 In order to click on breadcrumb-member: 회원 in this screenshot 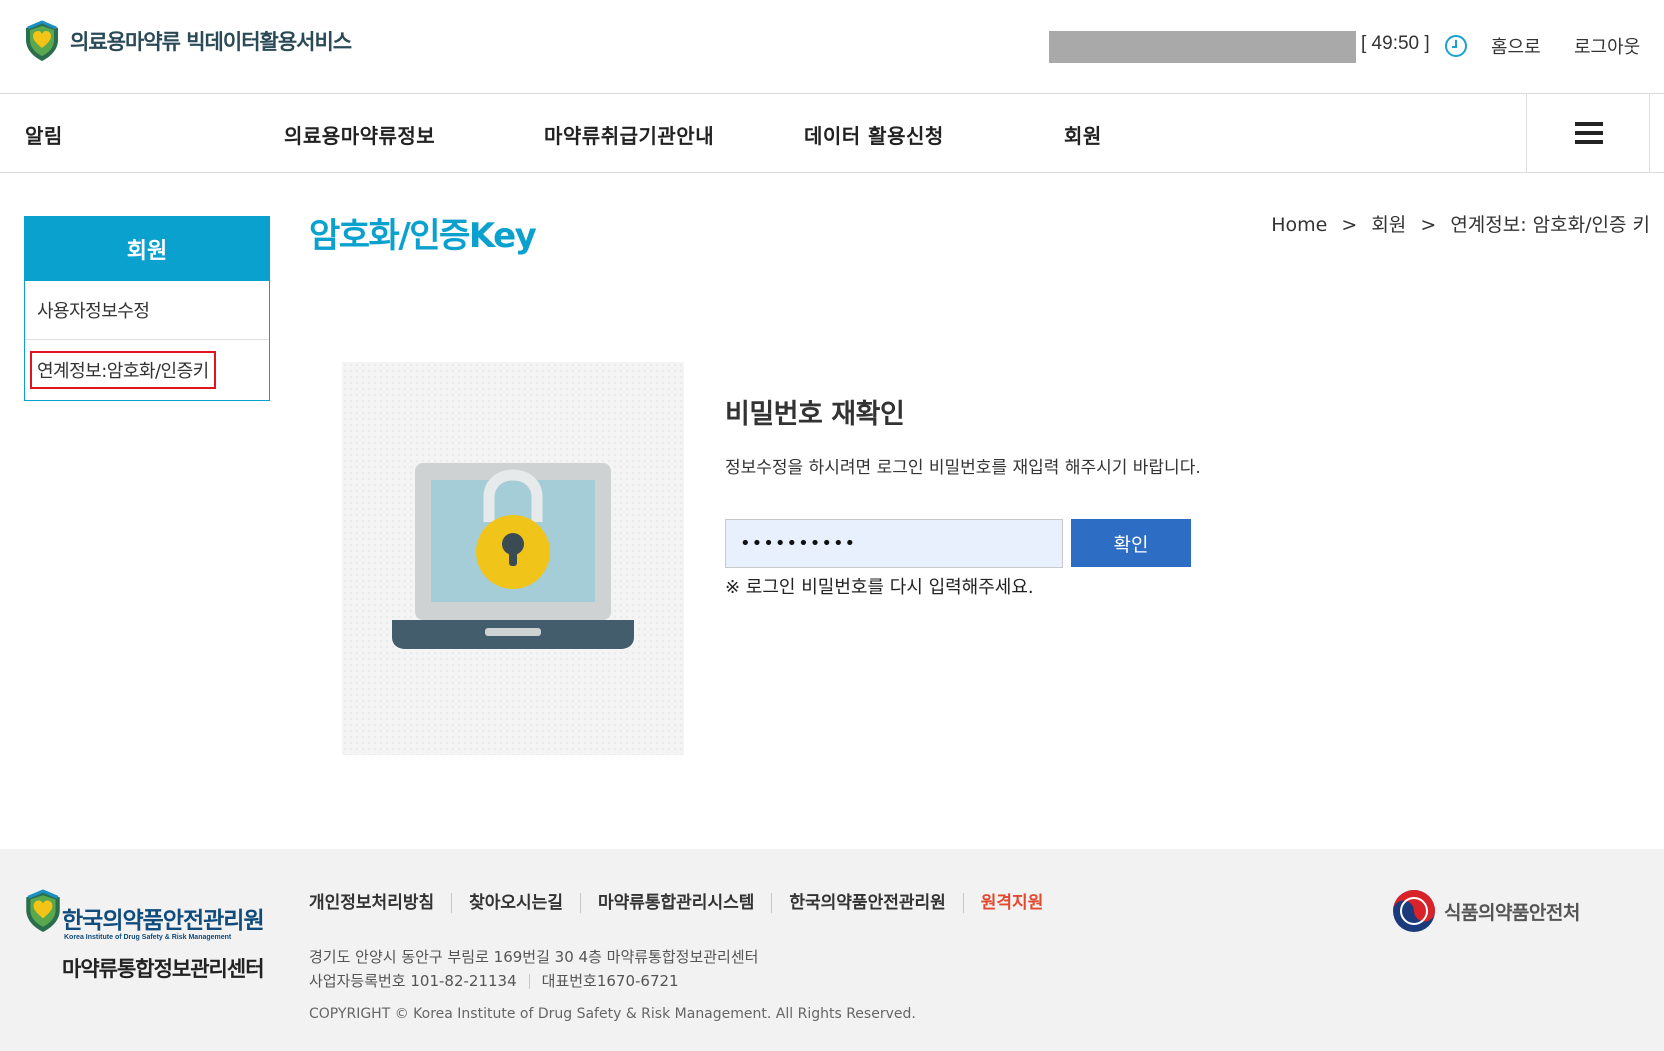, I will do `click(1388, 225)`.